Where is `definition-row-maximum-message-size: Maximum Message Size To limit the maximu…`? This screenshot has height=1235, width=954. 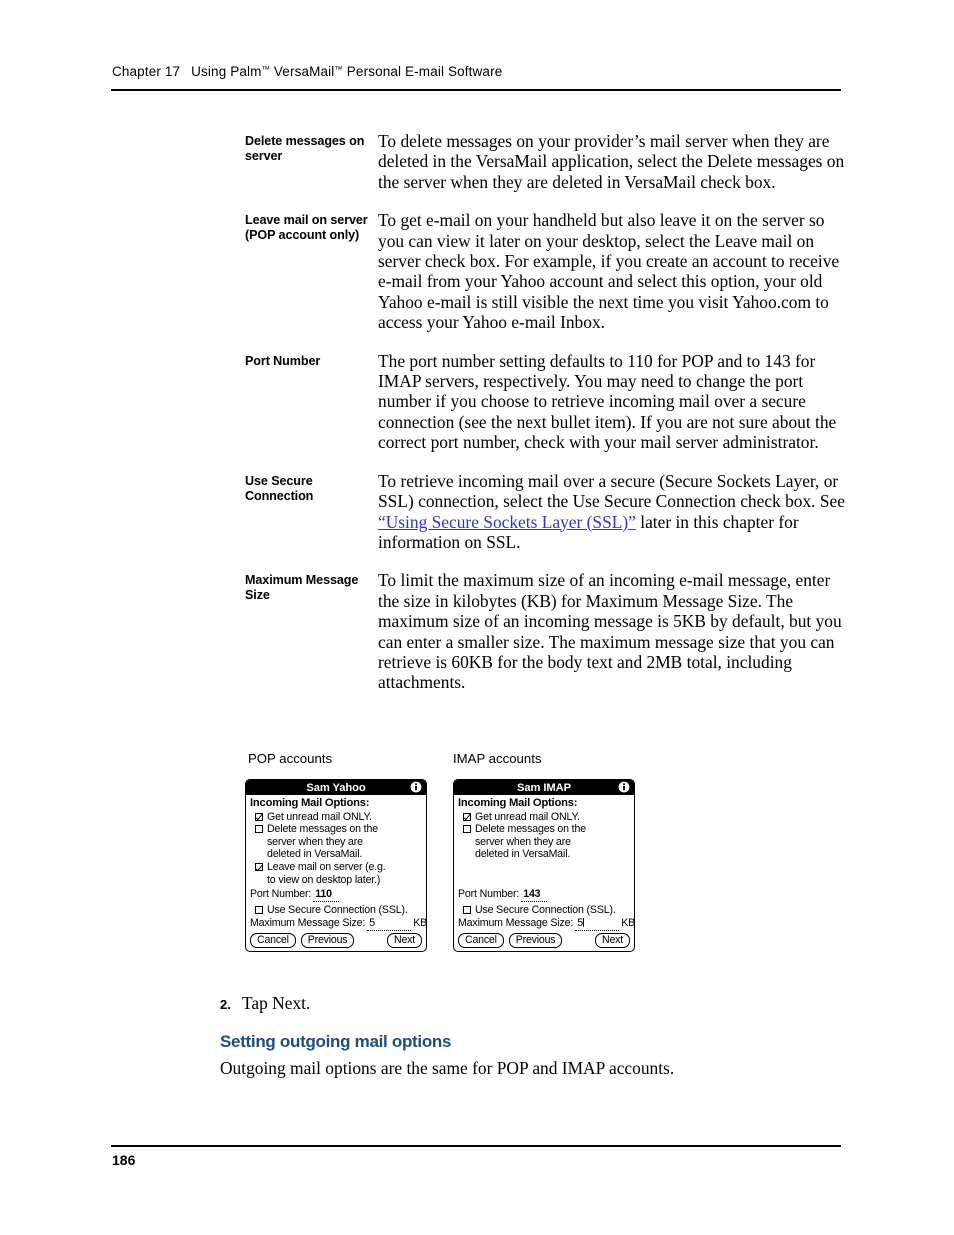 definition-row-maximum-message-size: Maximum Message Size To limit the maximu… is located at coordinates (545, 631).